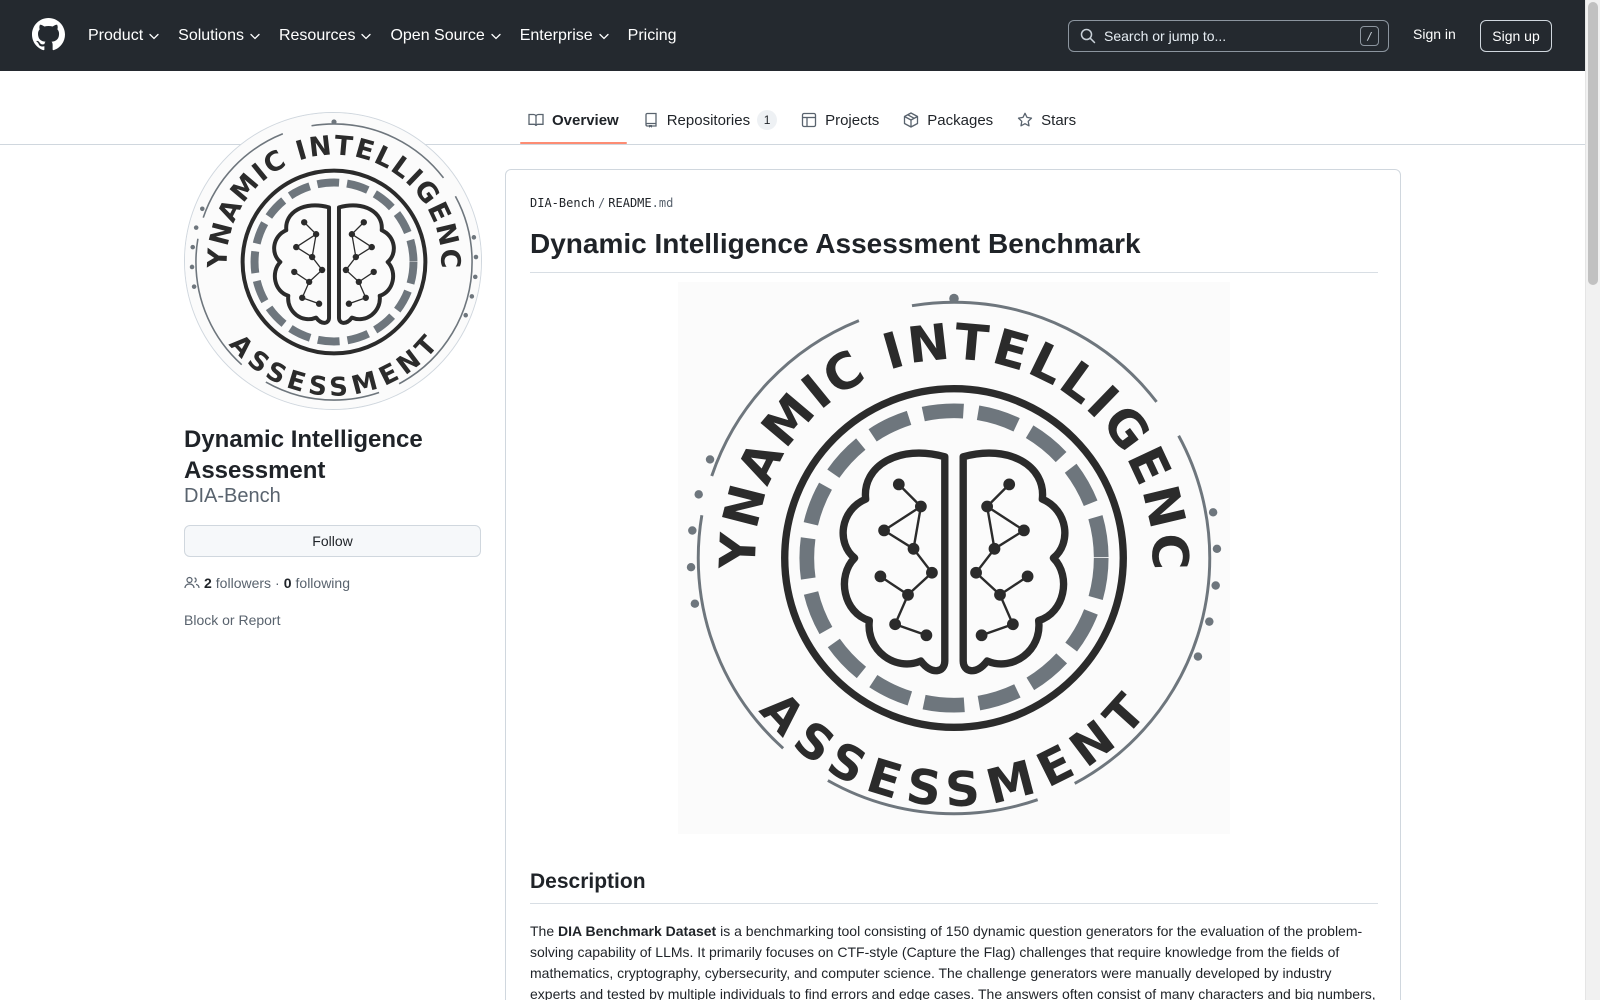 This screenshot has height=1000, width=1600. I want to click on tab-packages: Packages, so click(948, 120).